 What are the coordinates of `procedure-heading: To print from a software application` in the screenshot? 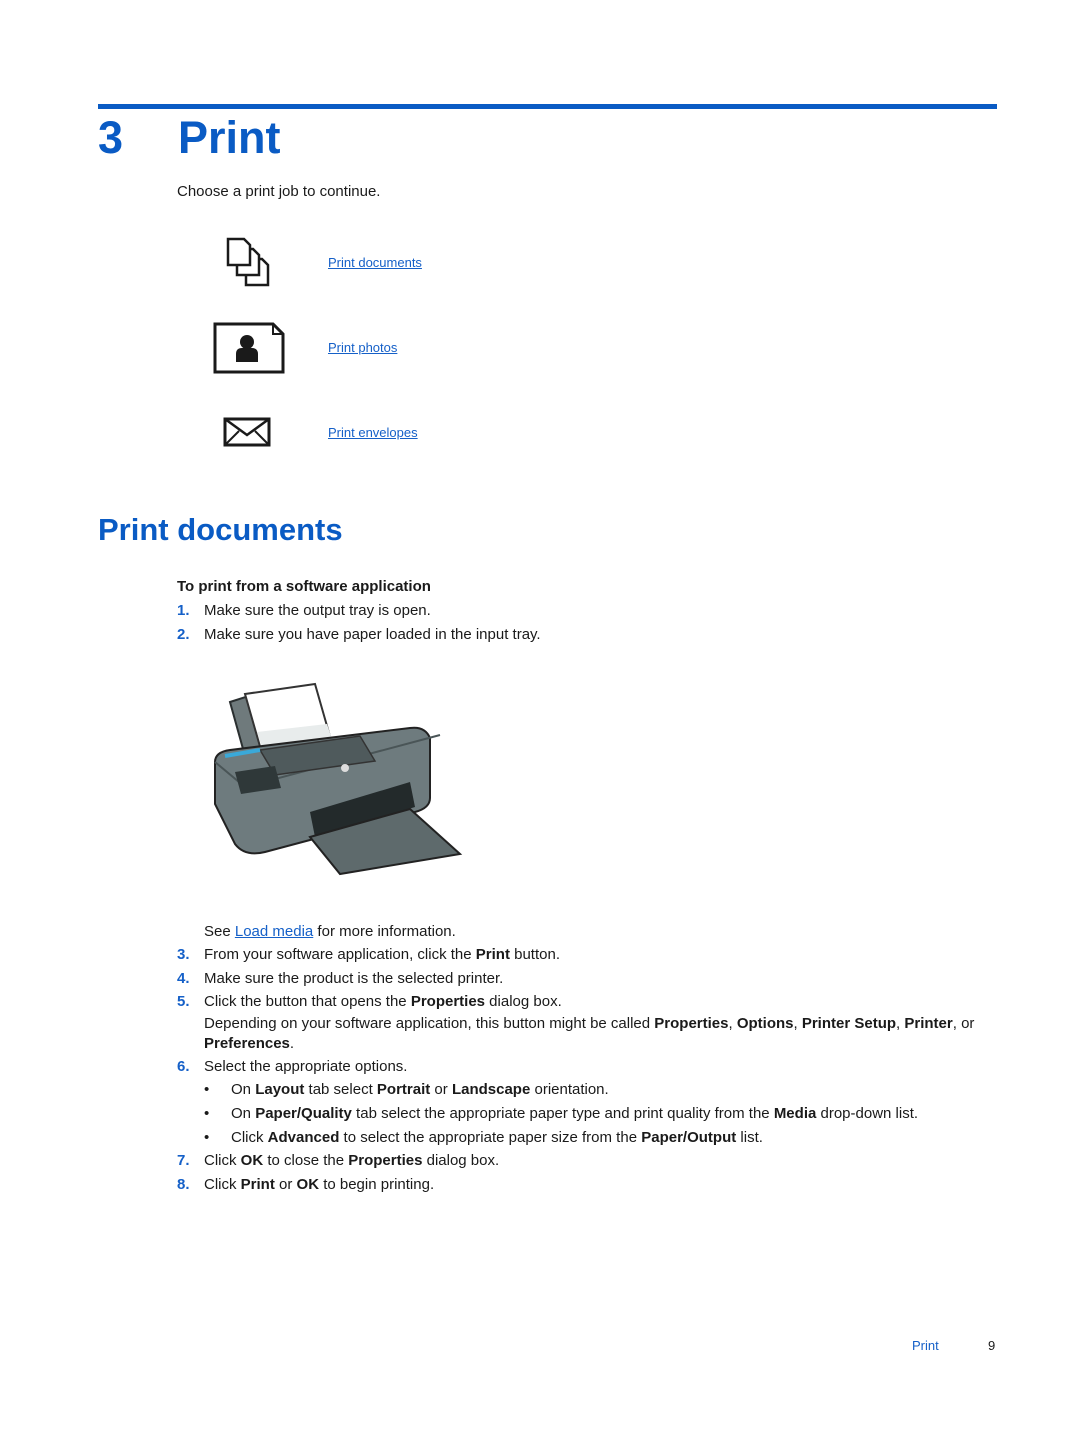 It's located at (304, 586).